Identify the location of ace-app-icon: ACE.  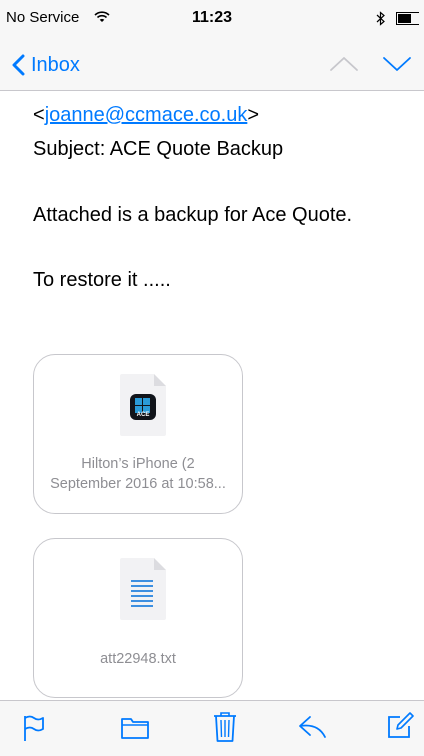
(143, 407).